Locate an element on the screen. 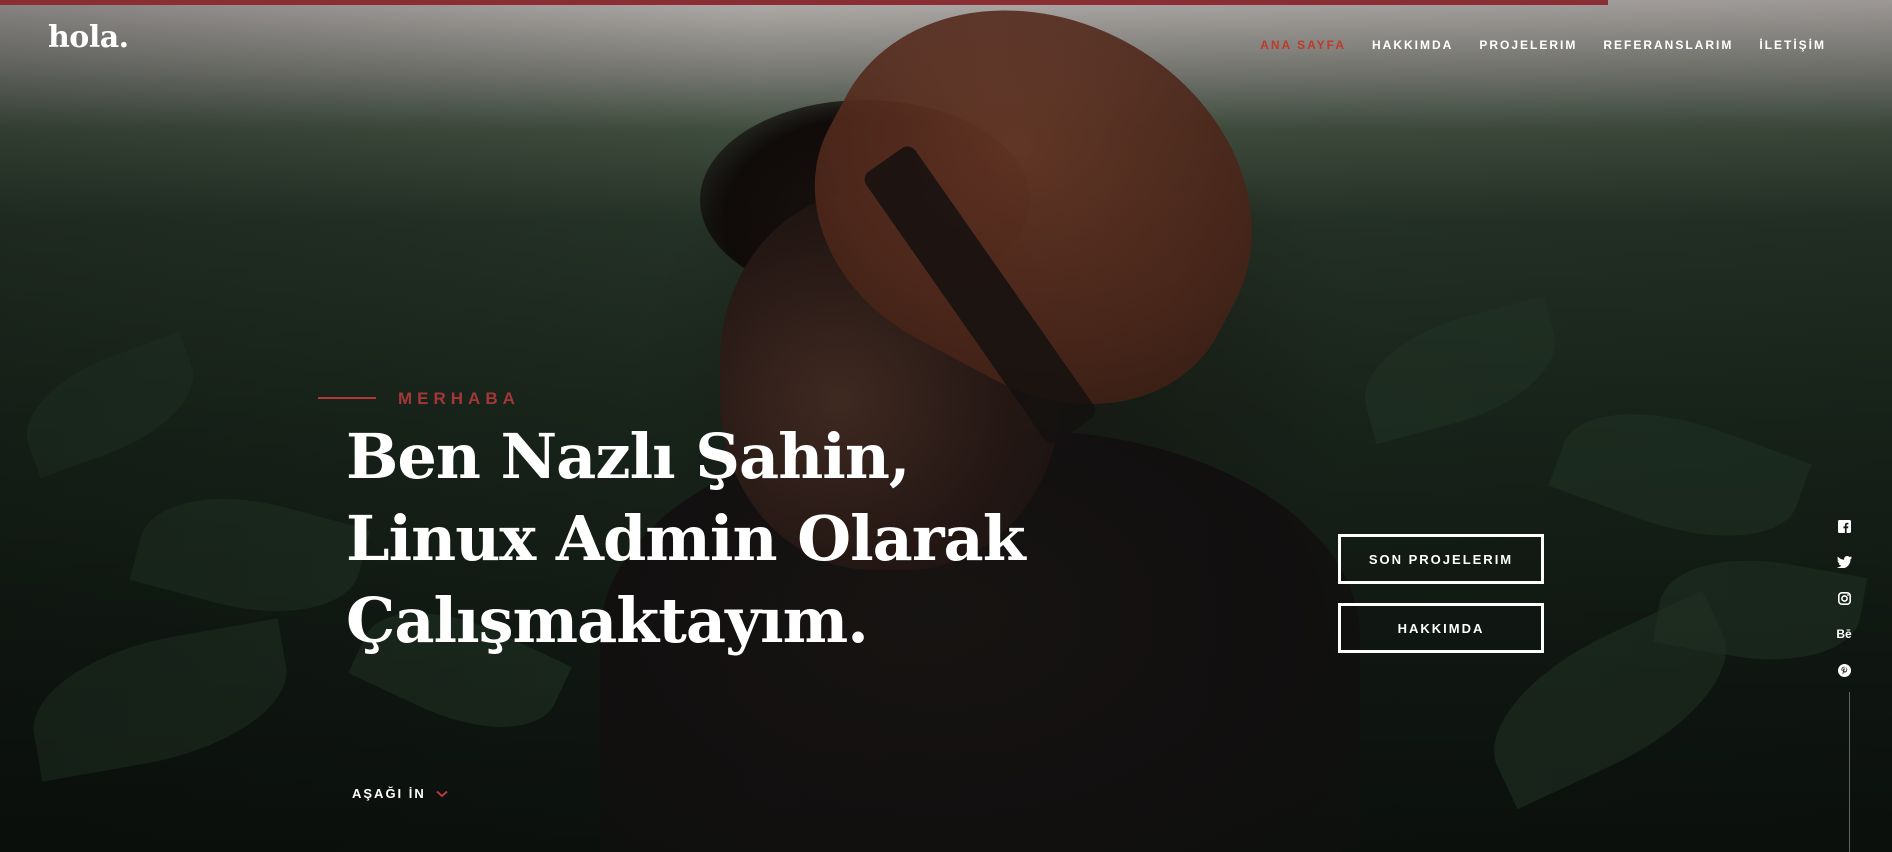  nav-item-about: HAKKIMDA is located at coordinates (1412, 45).